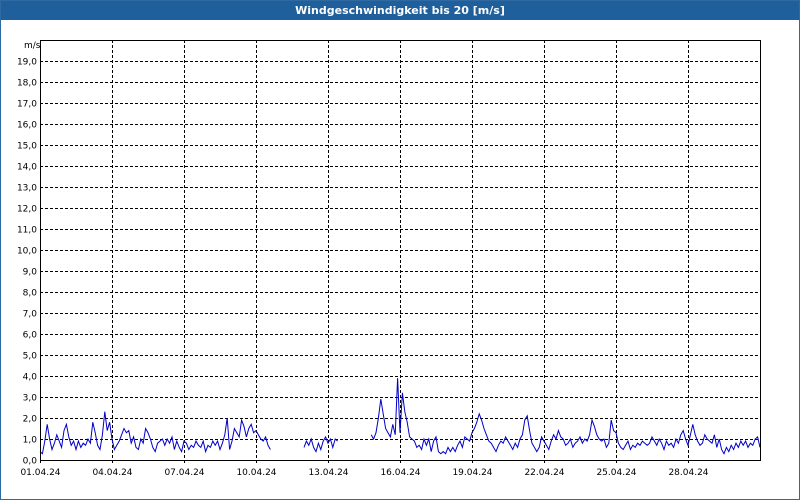 This screenshot has width=800, height=500. What do you see at coordinates (27, 63) in the screenshot?
I see `y-tick-label: 19,0` at bounding box center [27, 63].